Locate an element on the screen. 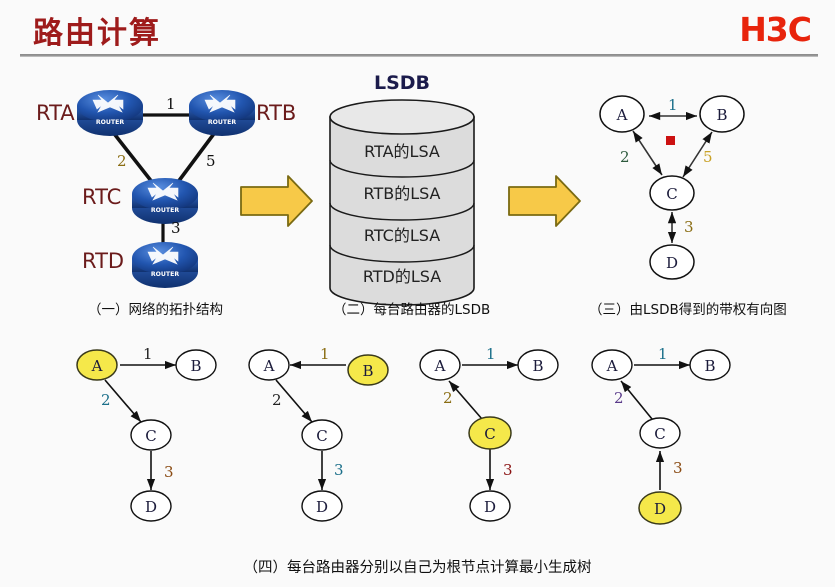 The image size is (835, 587). router-label-rtb: RTB is located at coordinates (276, 113).